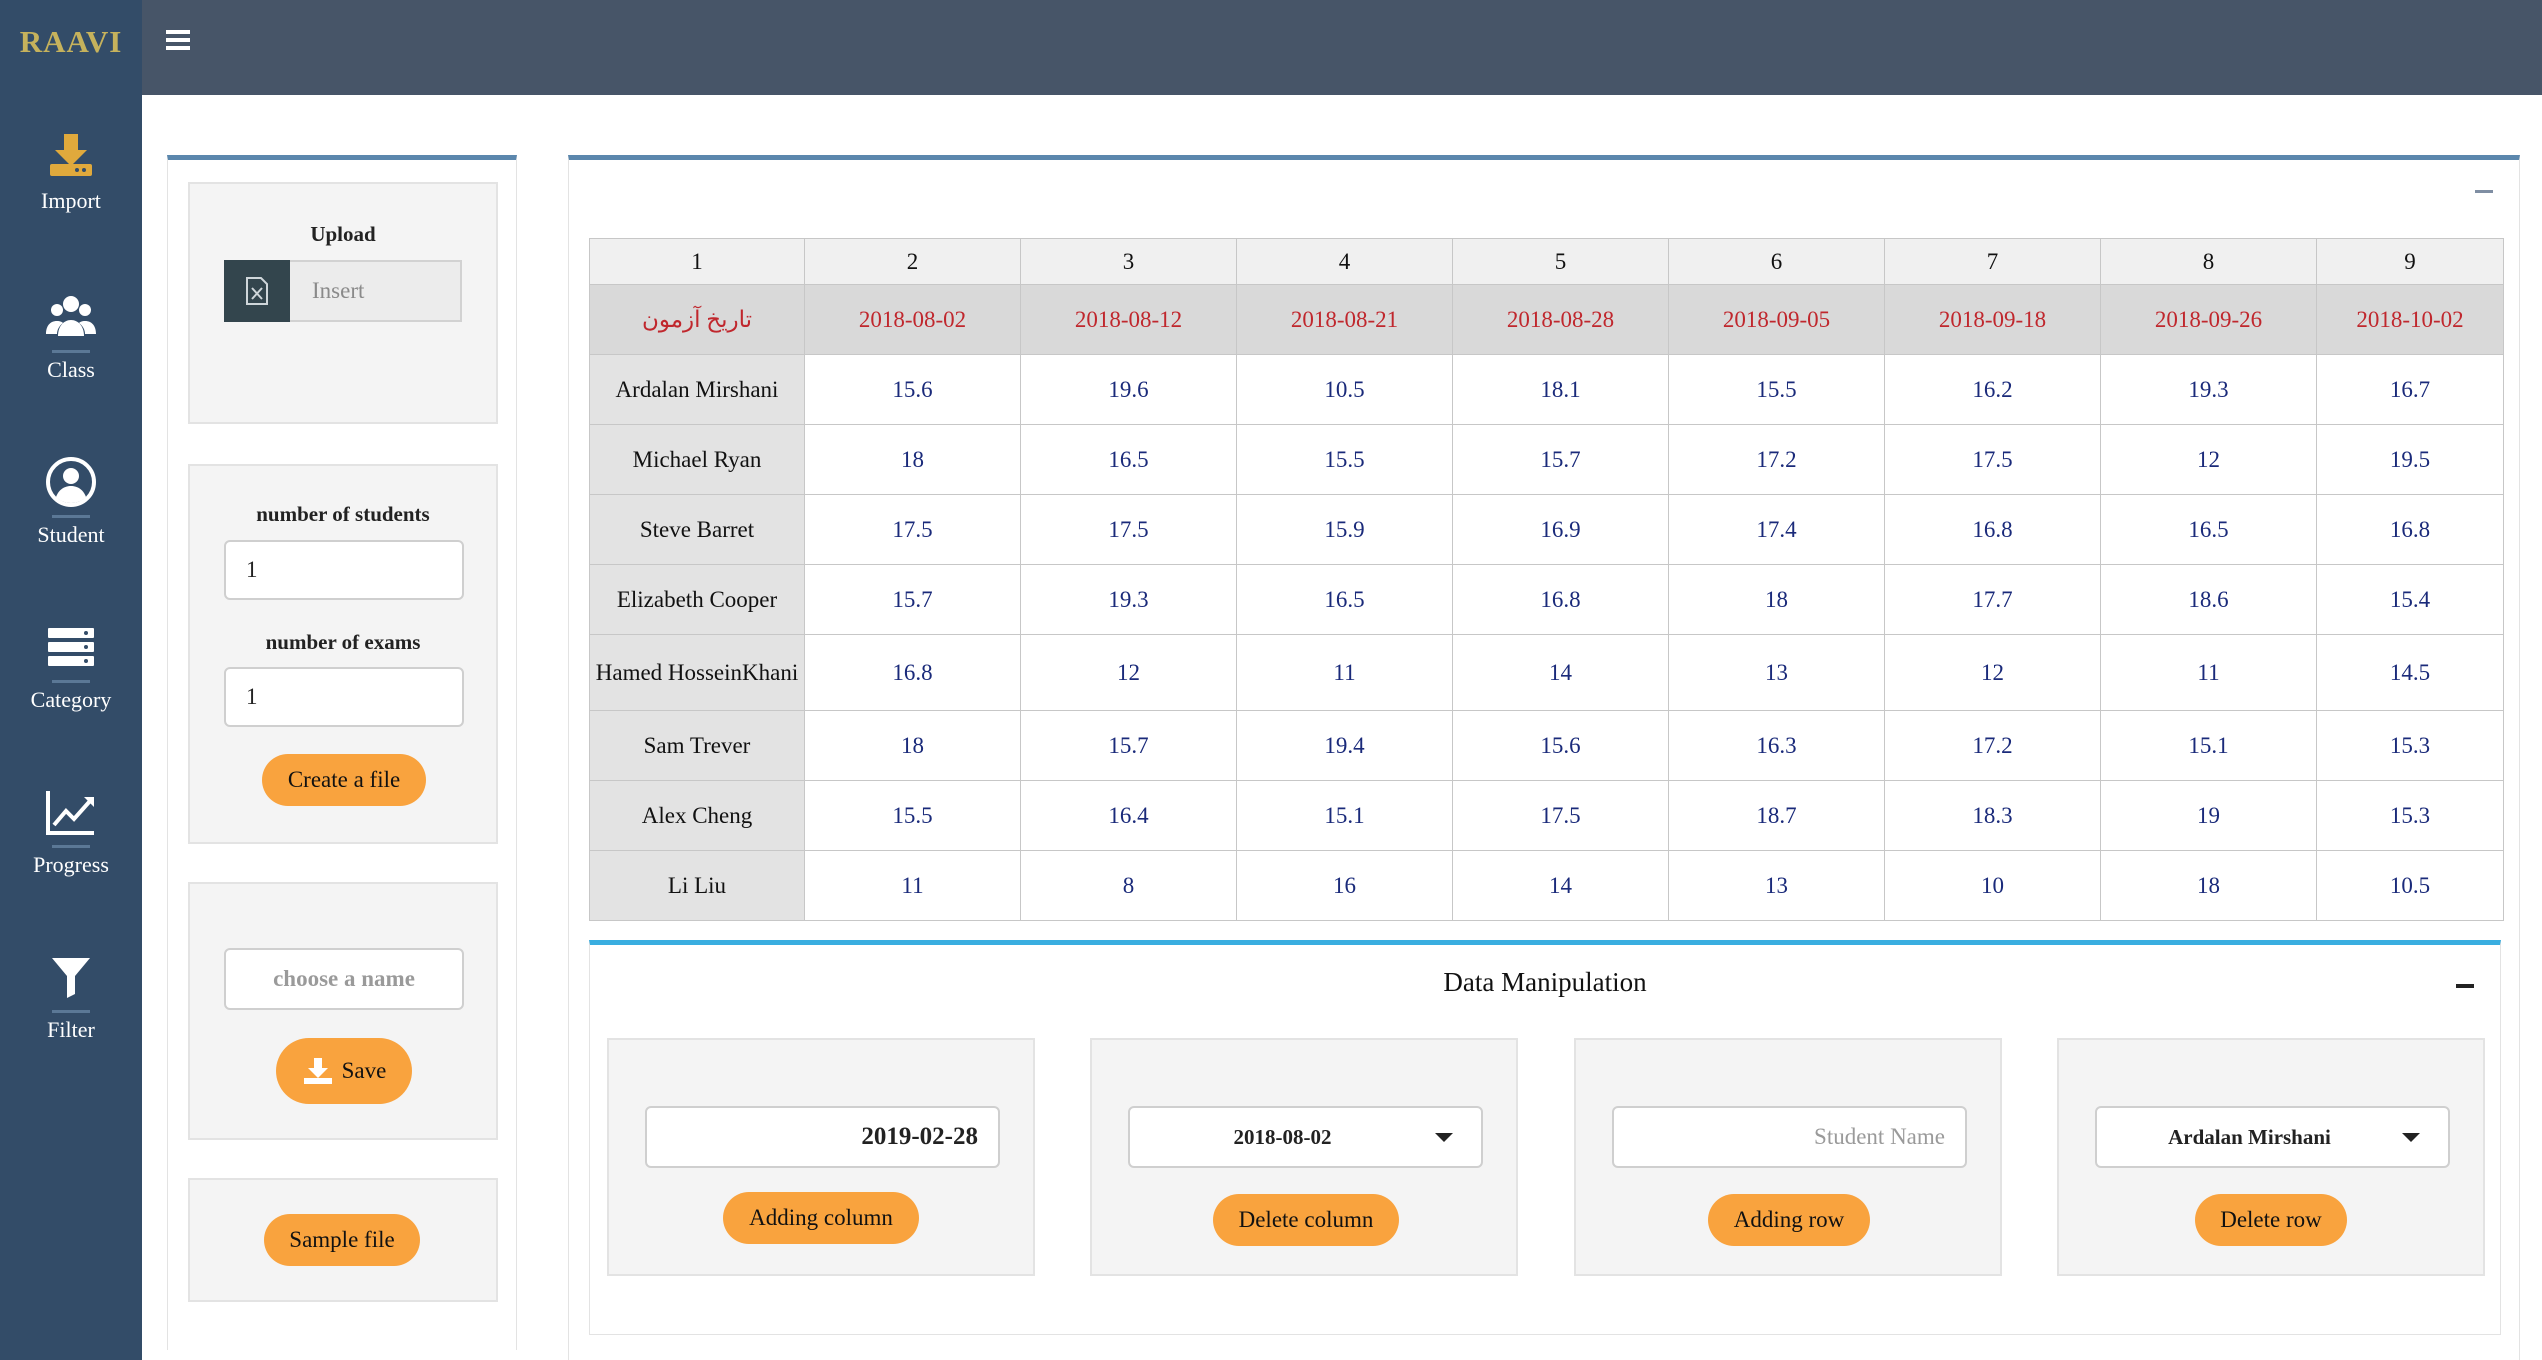 Image resolution: width=2542 pixels, height=1360 pixels. What do you see at coordinates (71, 41) in the screenshot?
I see `brand-logo: RAAVI` at bounding box center [71, 41].